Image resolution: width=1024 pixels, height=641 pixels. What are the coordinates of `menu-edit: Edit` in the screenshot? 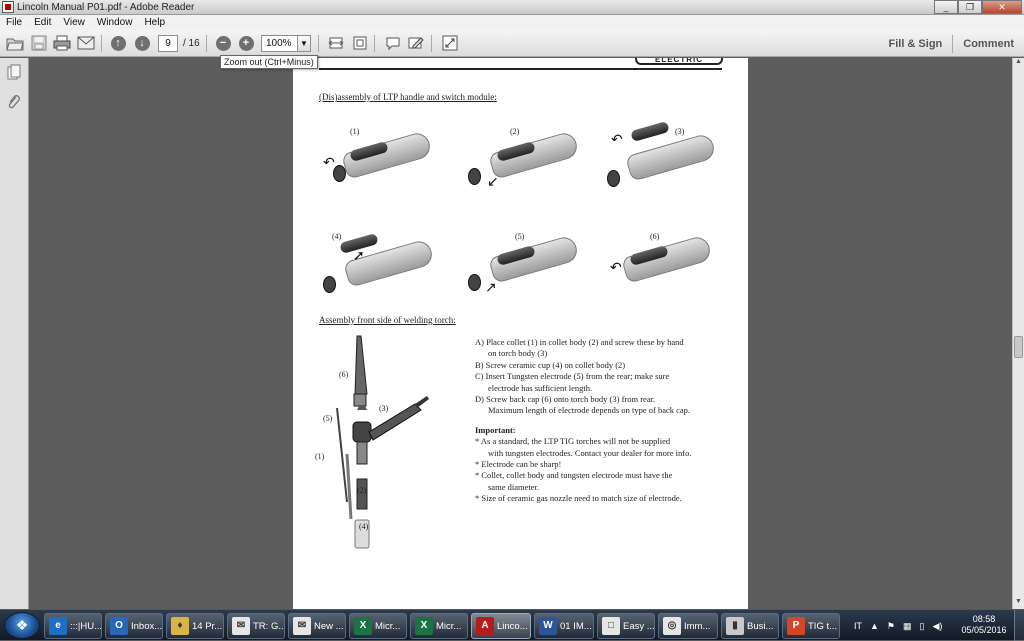 It's located at (42, 22).